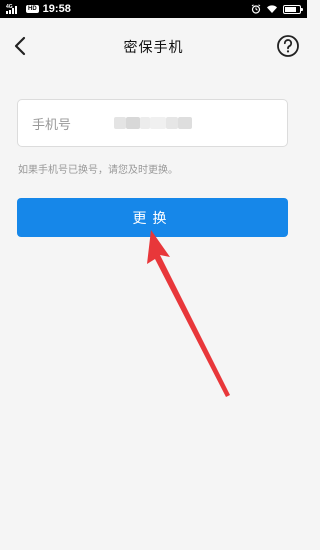 Image resolution: width=320 pixels, height=550 pixels. I want to click on status-bar: 4G HD 19:58, so click(153, 9).